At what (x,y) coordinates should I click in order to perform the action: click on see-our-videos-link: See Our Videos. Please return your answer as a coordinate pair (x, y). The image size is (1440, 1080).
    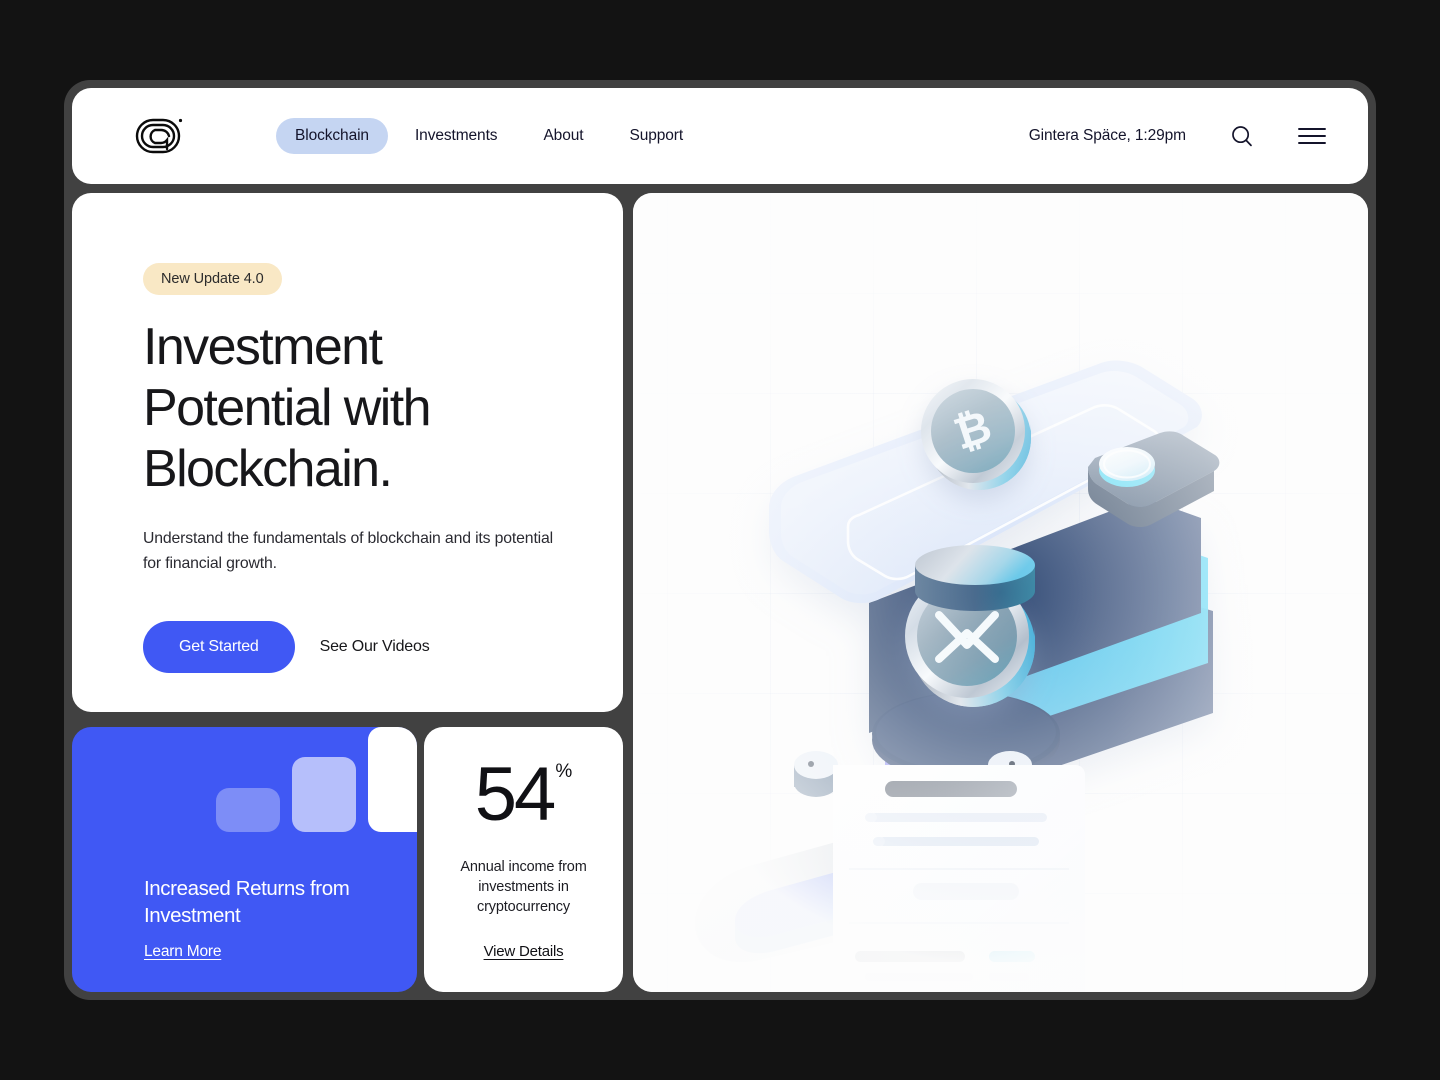
    Looking at the image, I should click on (375, 647).